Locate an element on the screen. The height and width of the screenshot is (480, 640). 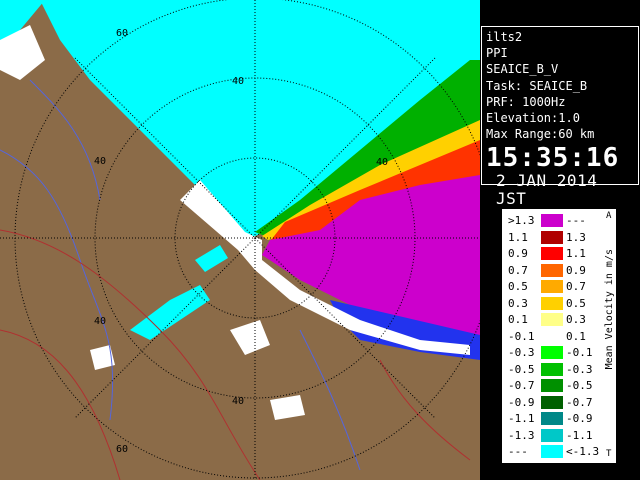
legend-high-value: -0.9 is located at coordinates (579, 418).